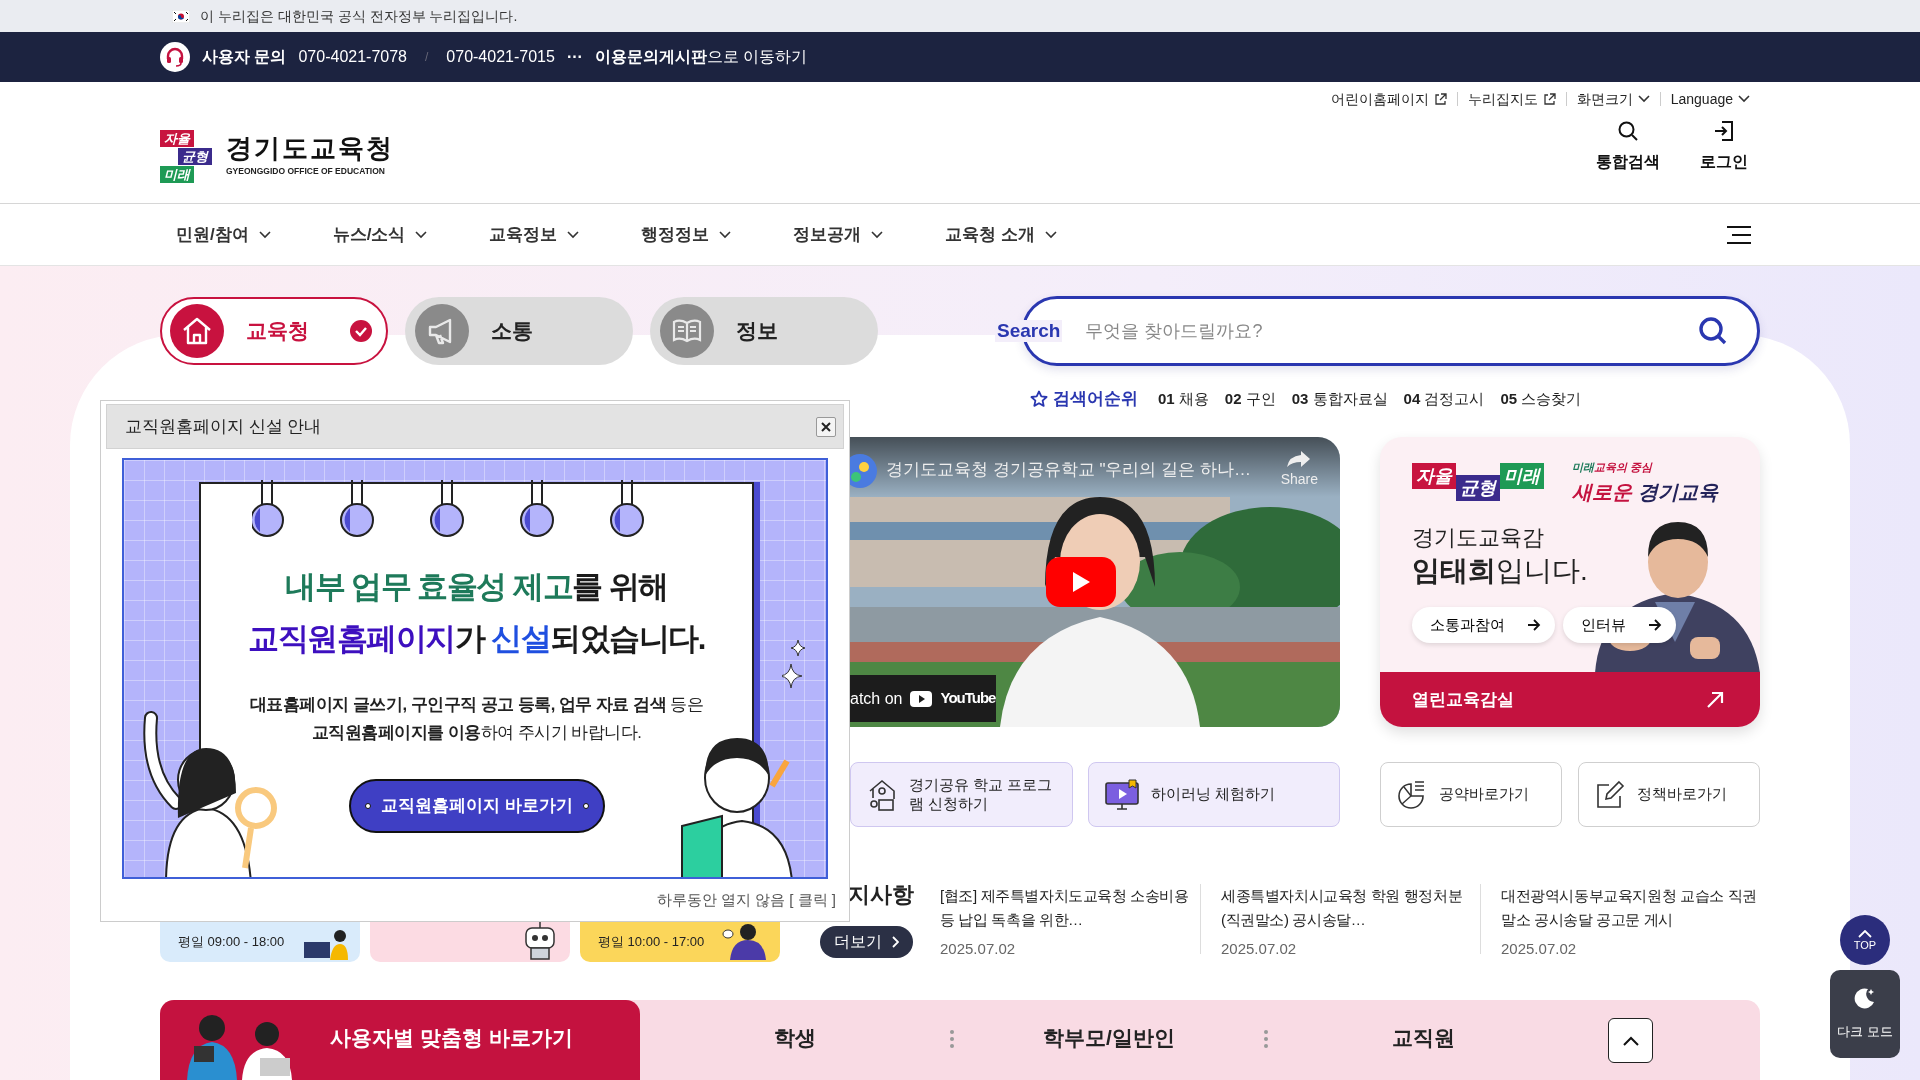 The width and height of the screenshot is (1920, 1080). Describe the element at coordinates (1645, 492) in the screenshot. I see `slogan: 새로운 경기교육` at that location.